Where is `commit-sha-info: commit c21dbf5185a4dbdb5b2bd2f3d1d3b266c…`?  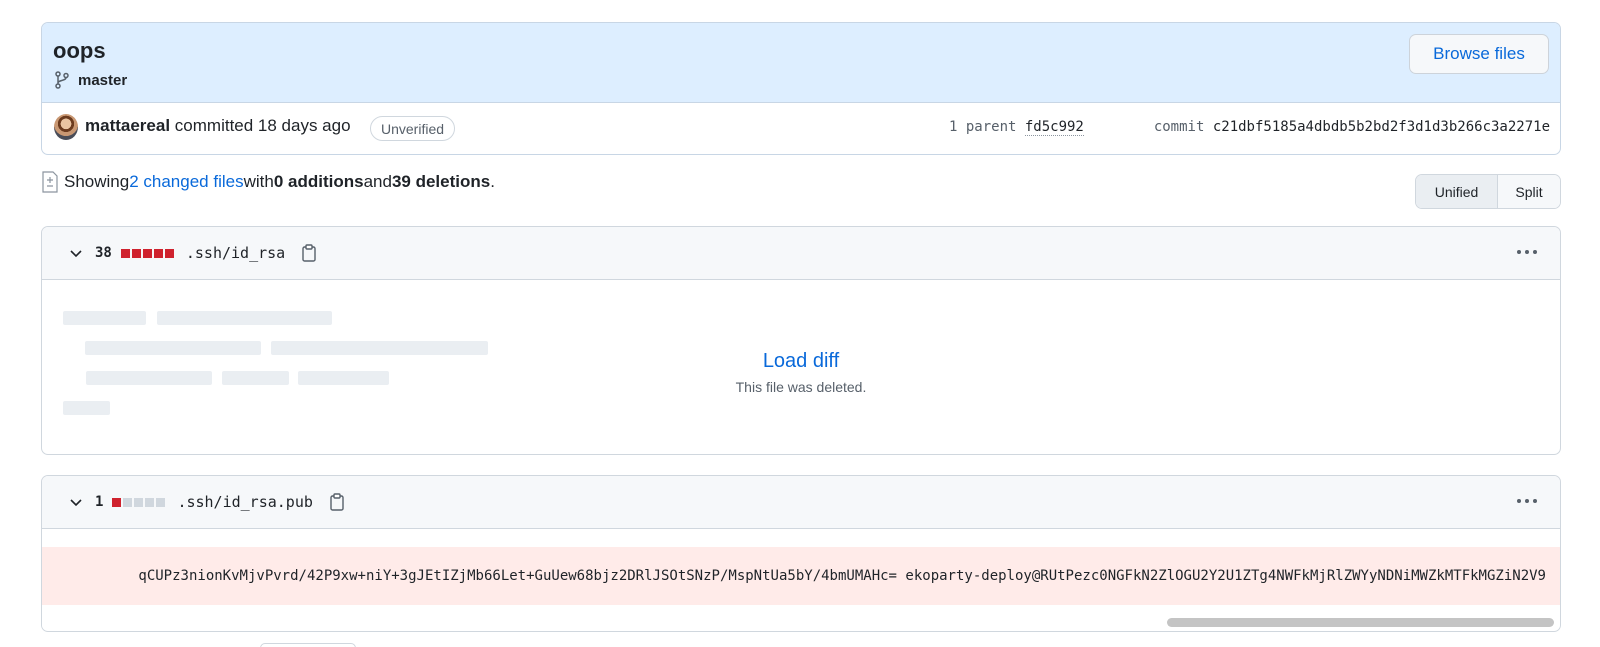
commit-sha-info: commit c21dbf5185a4dbdb5b2bd2f3d1d3b266c… is located at coordinates (1352, 127).